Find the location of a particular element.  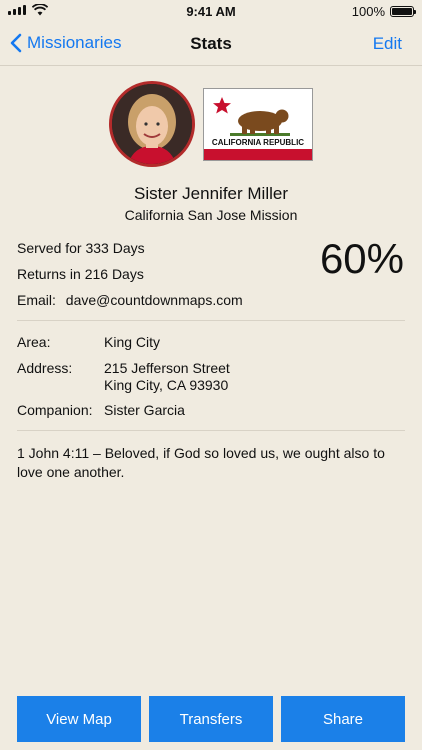

missionary-name: Sister Jennifer Miller is located at coordinates (211, 193).